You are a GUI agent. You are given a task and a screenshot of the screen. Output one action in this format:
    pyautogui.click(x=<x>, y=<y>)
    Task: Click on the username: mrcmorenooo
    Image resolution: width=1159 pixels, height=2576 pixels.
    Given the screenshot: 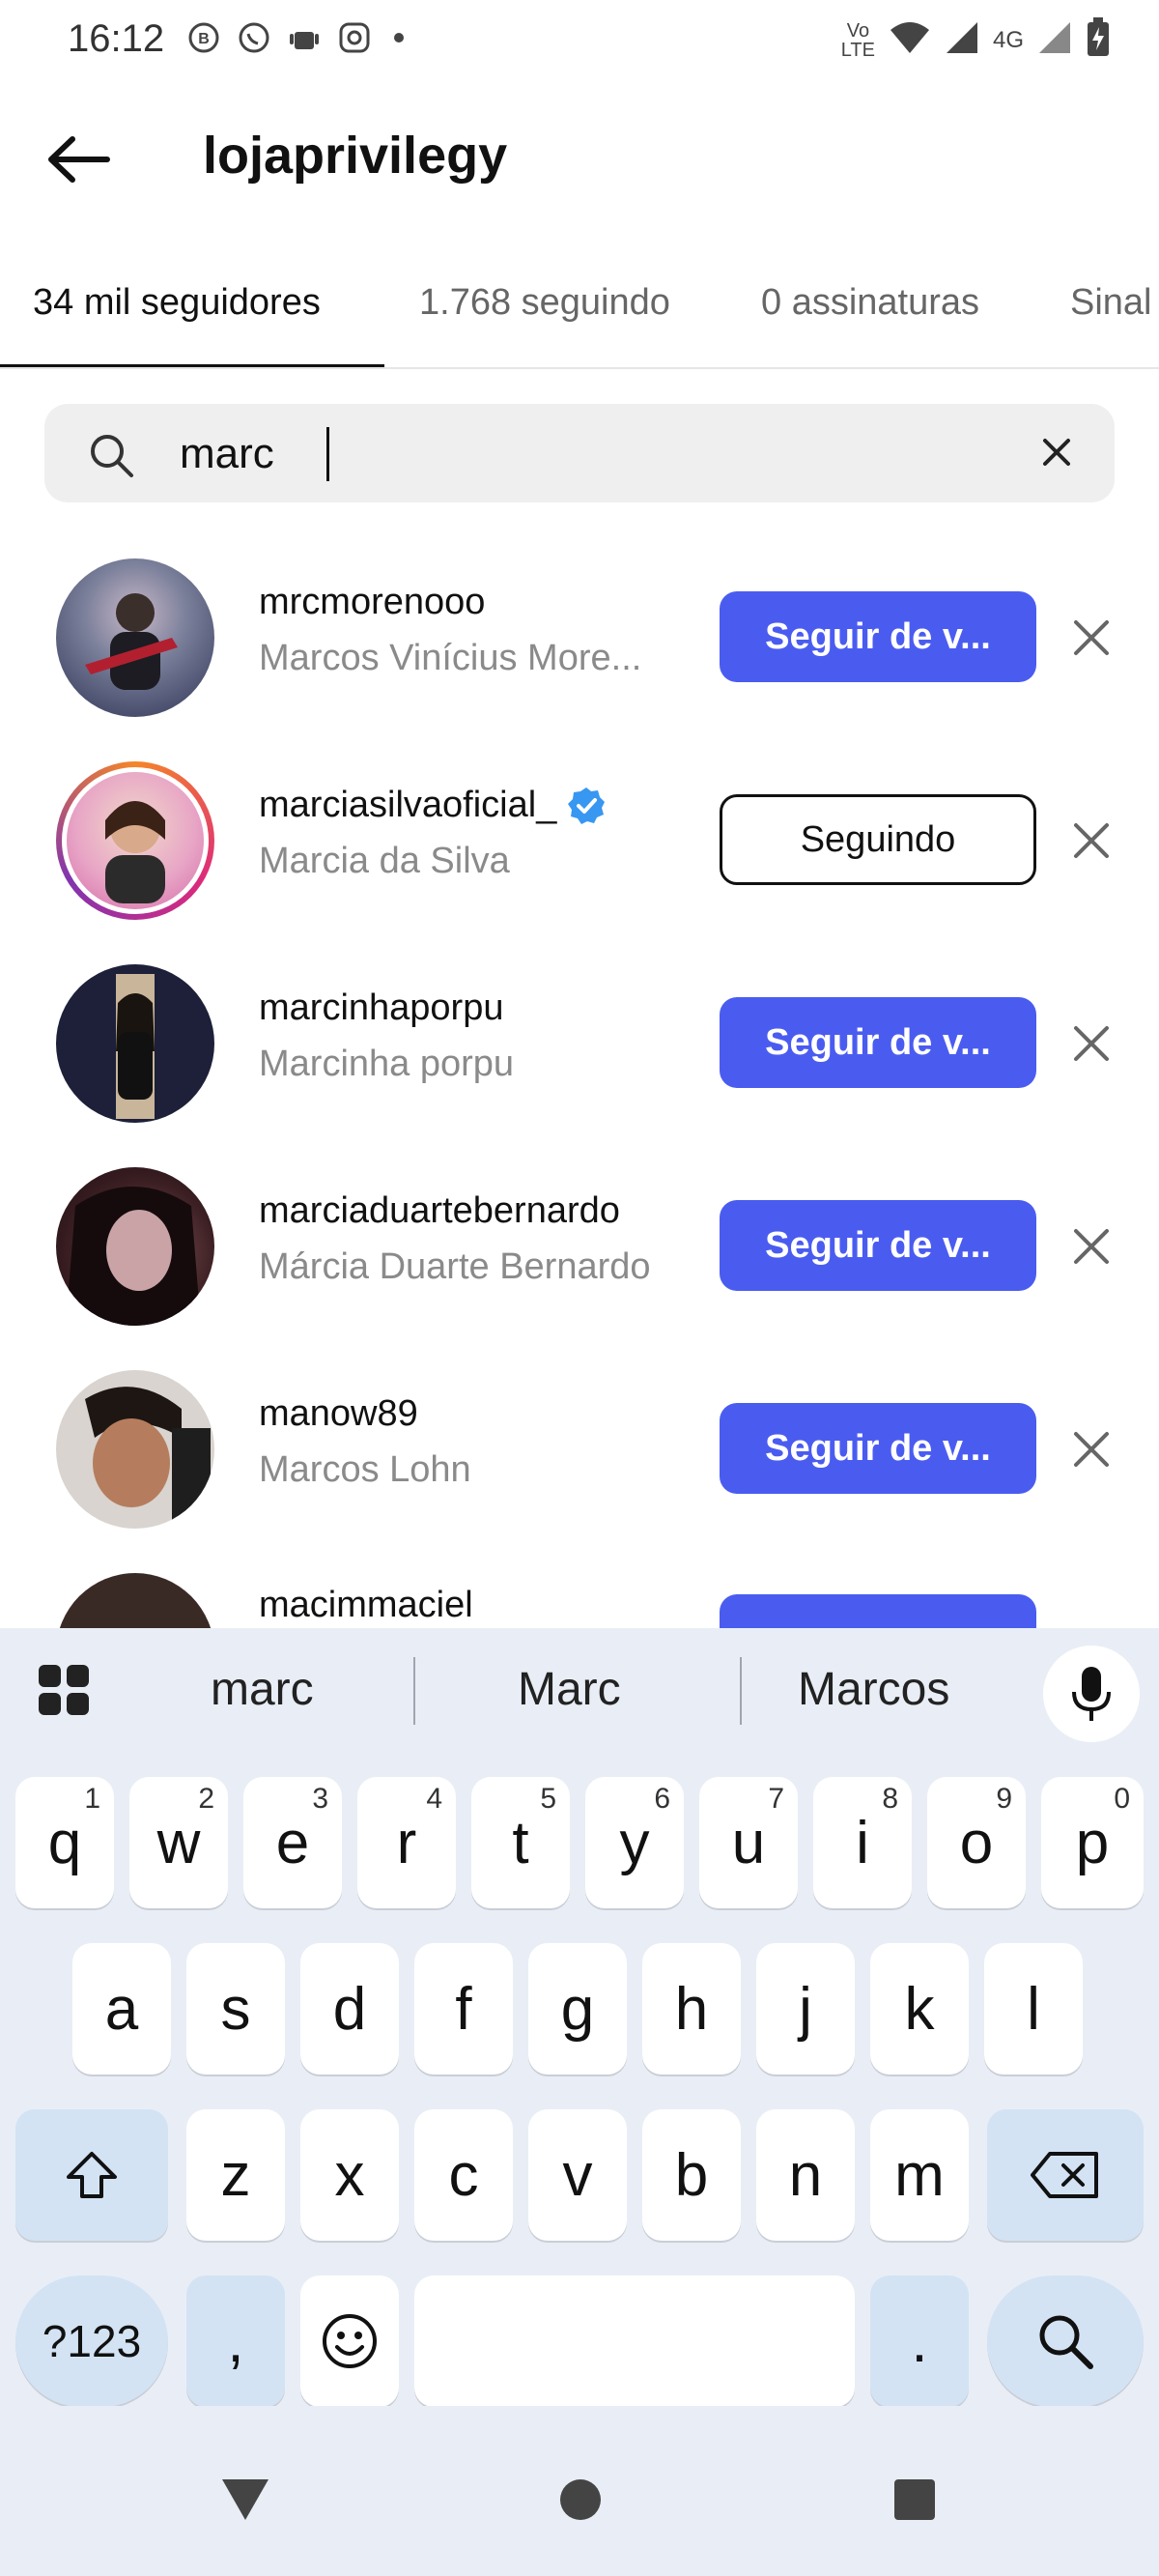 What is the action you would take?
    pyautogui.click(x=372, y=603)
    